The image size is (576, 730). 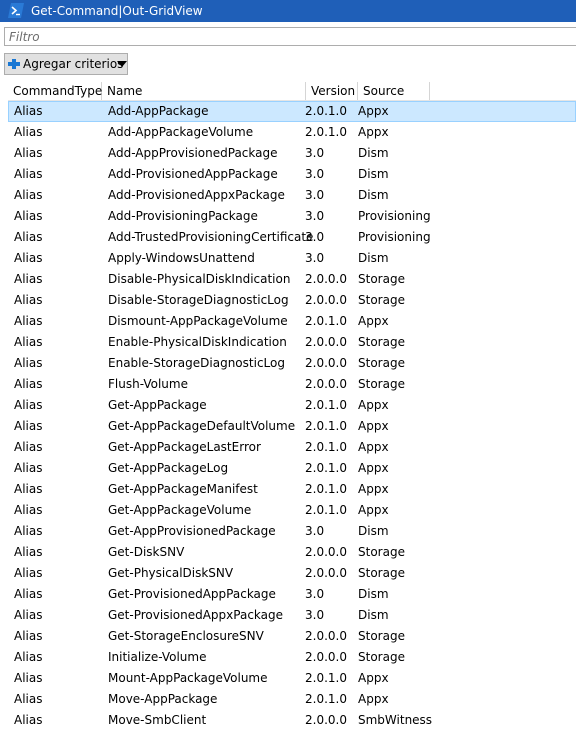 What do you see at coordinates (16, 10) in the screenshot?
I see `powershell-icon` at bounding box center [16, 10].